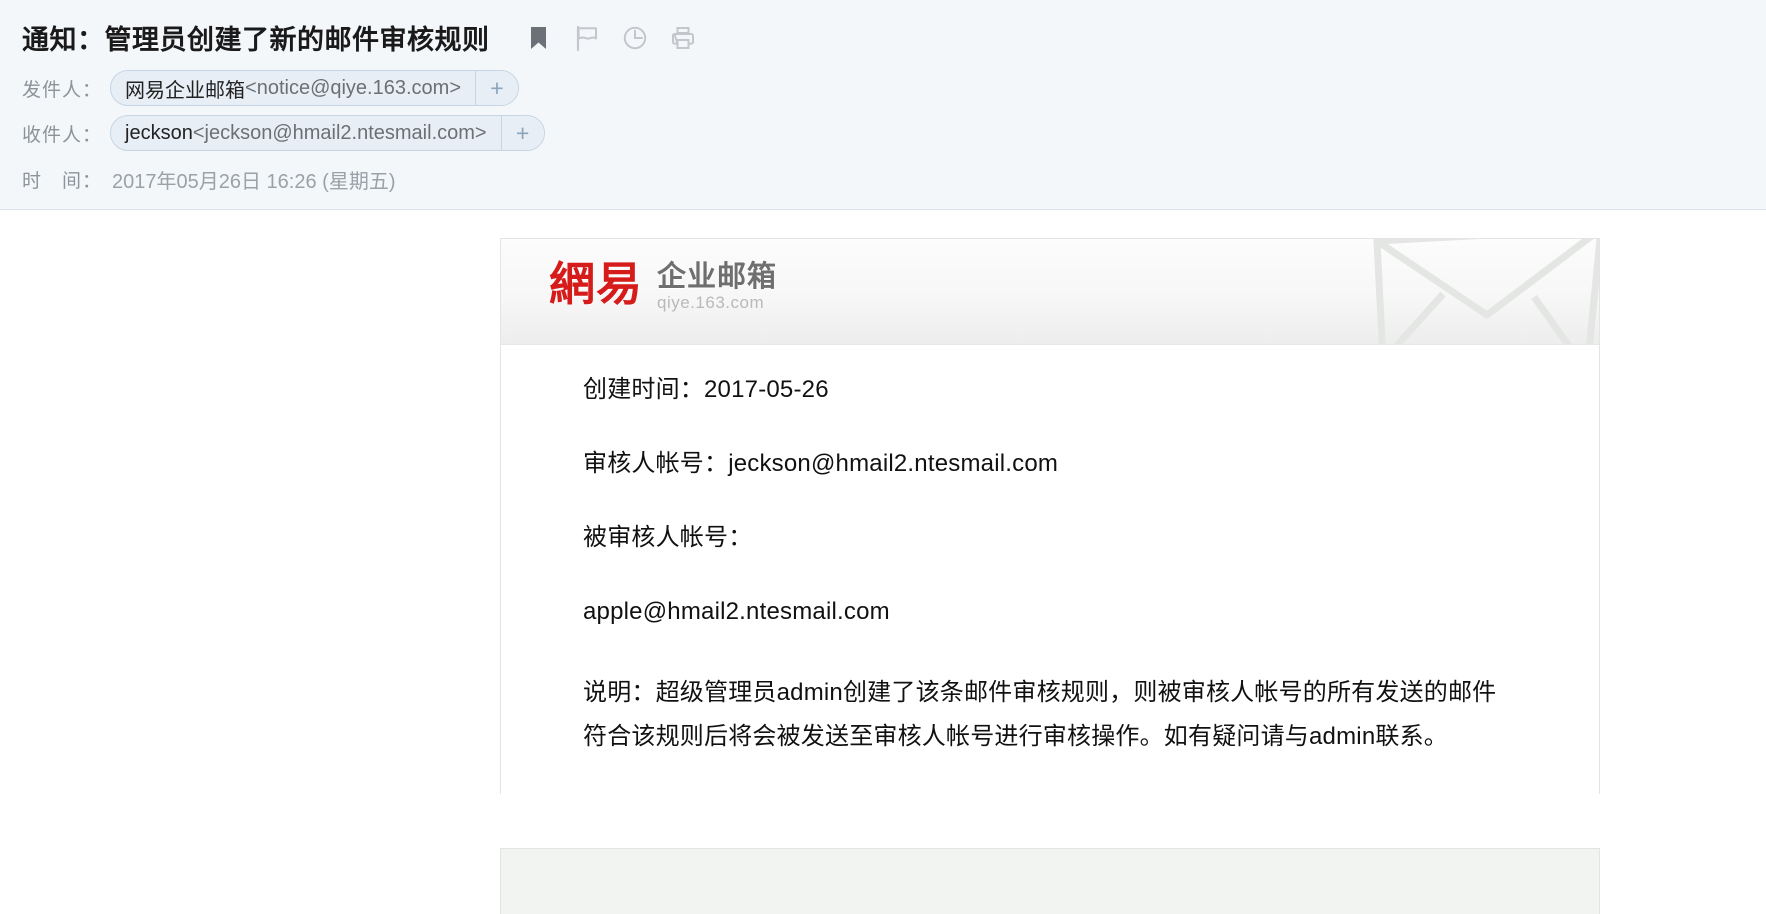 Image resolution: width=1766 pixels, height=914 pixels. What do you see at coordinates (62, 90) in the screenshot?
I see `from-label: 发件人：` at bounding box center [62, 90].